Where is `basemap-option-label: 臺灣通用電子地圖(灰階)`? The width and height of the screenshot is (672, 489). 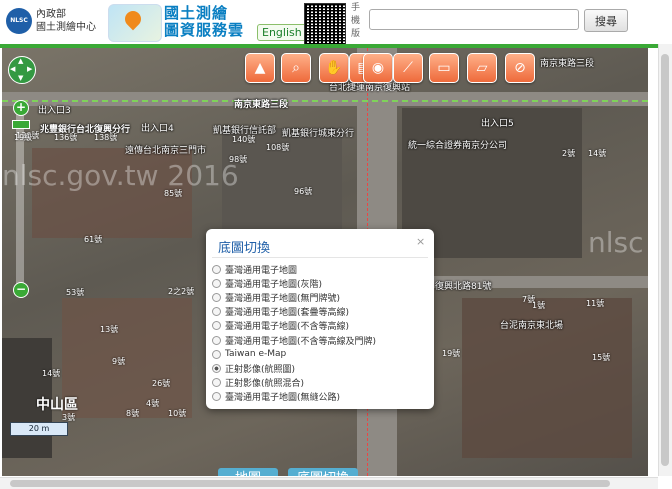
basemap-option-label: 臺灣通用電子地圖(灰階) is located at coordinates (274, 284).